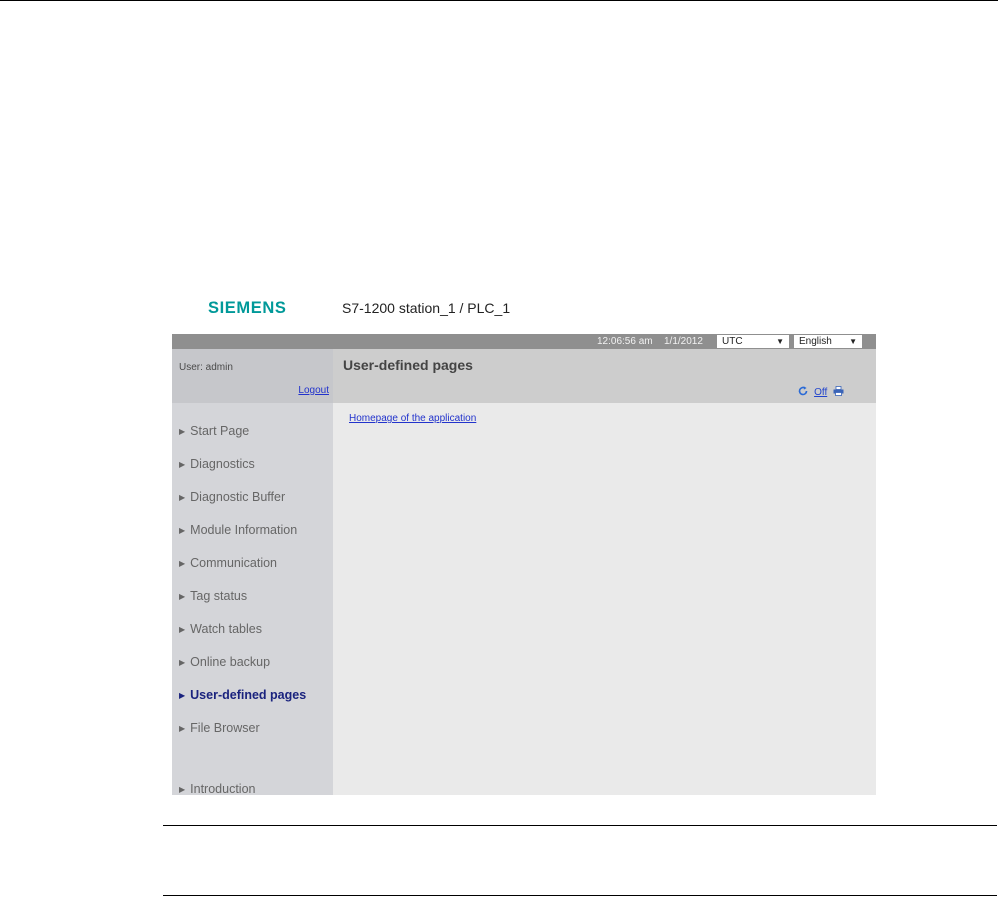  I want to click on station-title: S7-1200 station_1 / PLC_1, so click(426, 308).